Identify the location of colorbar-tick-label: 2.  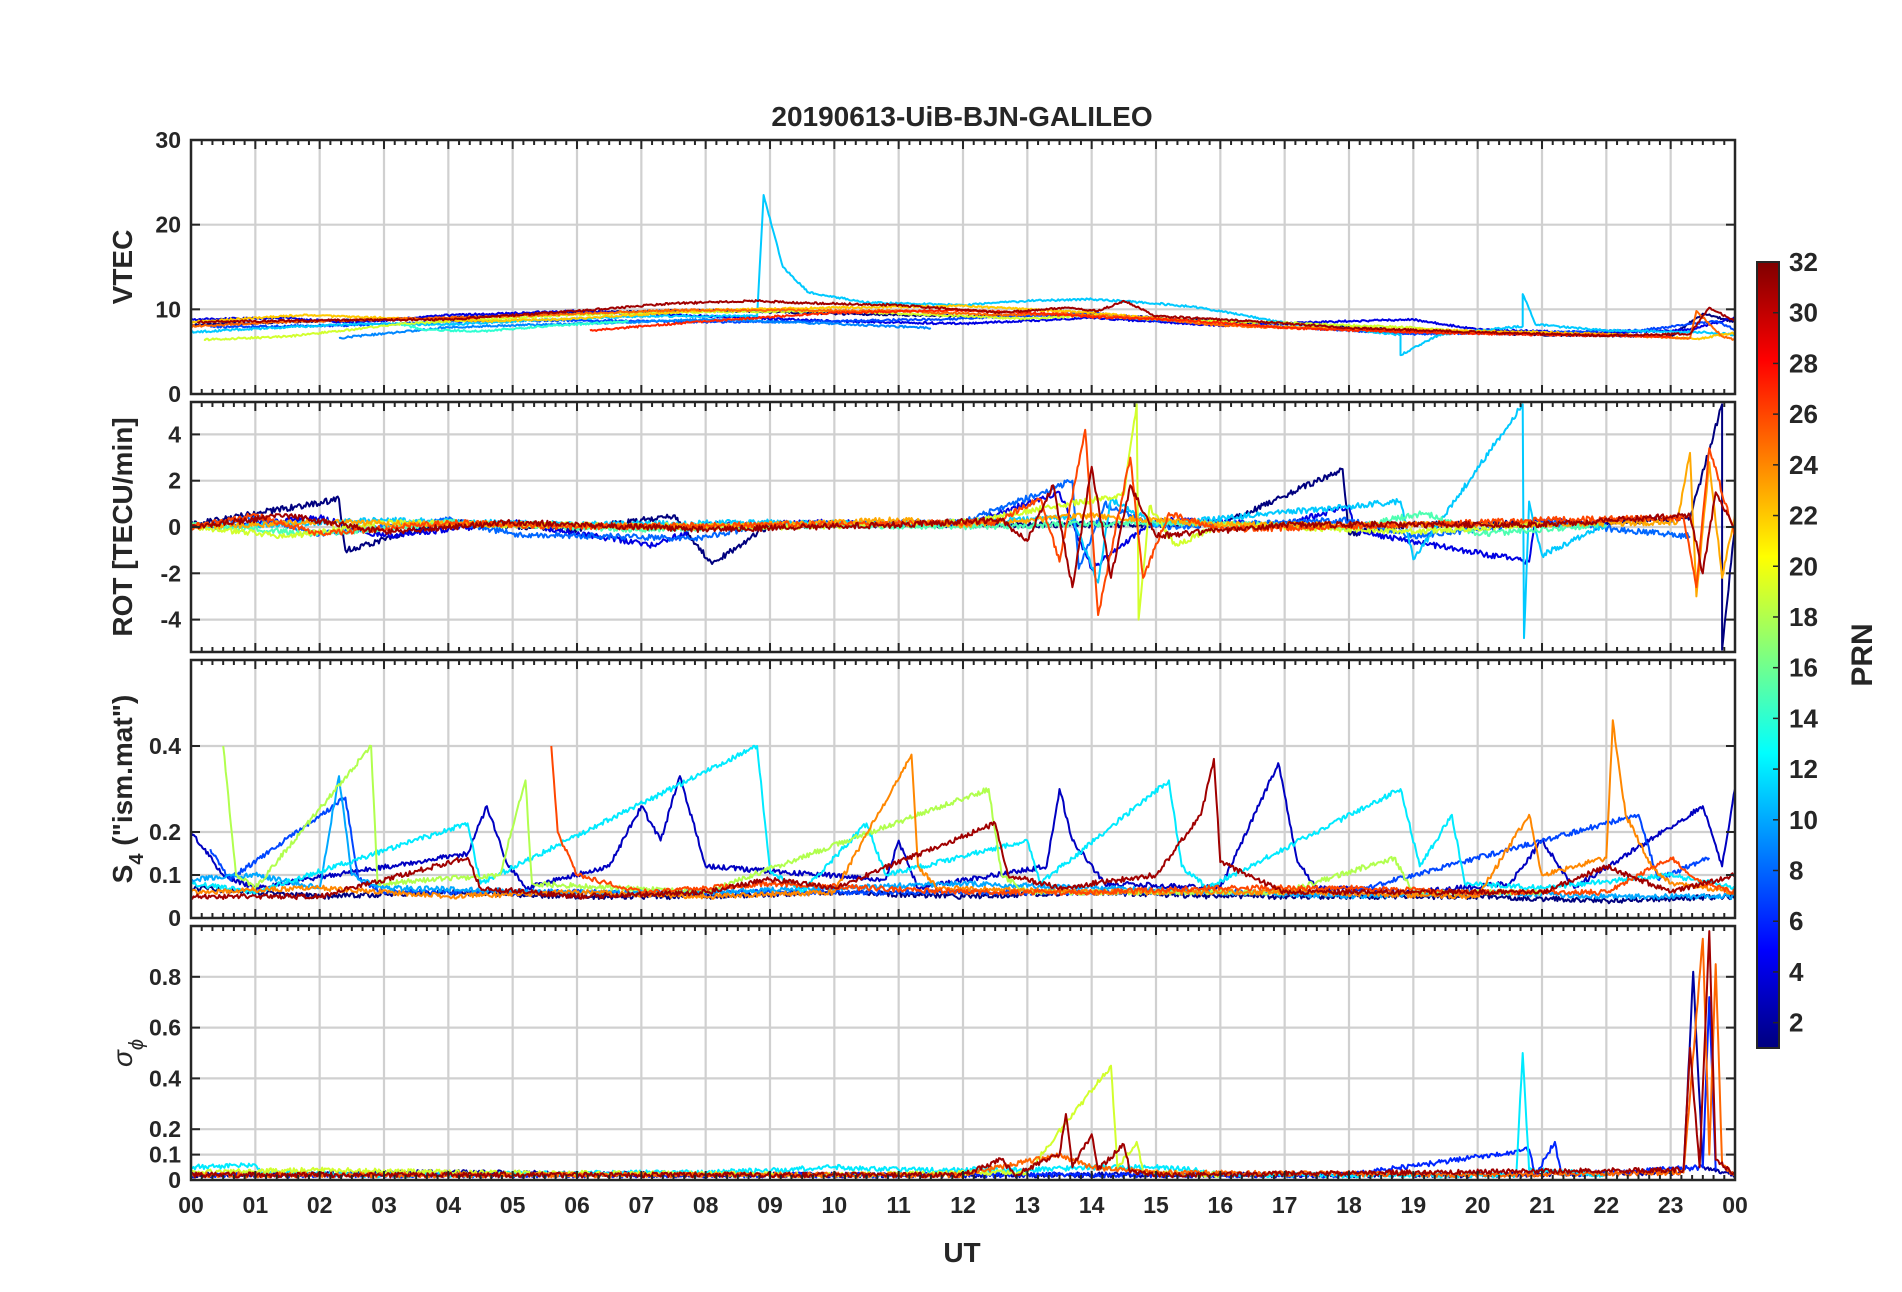
(1796, 1023).